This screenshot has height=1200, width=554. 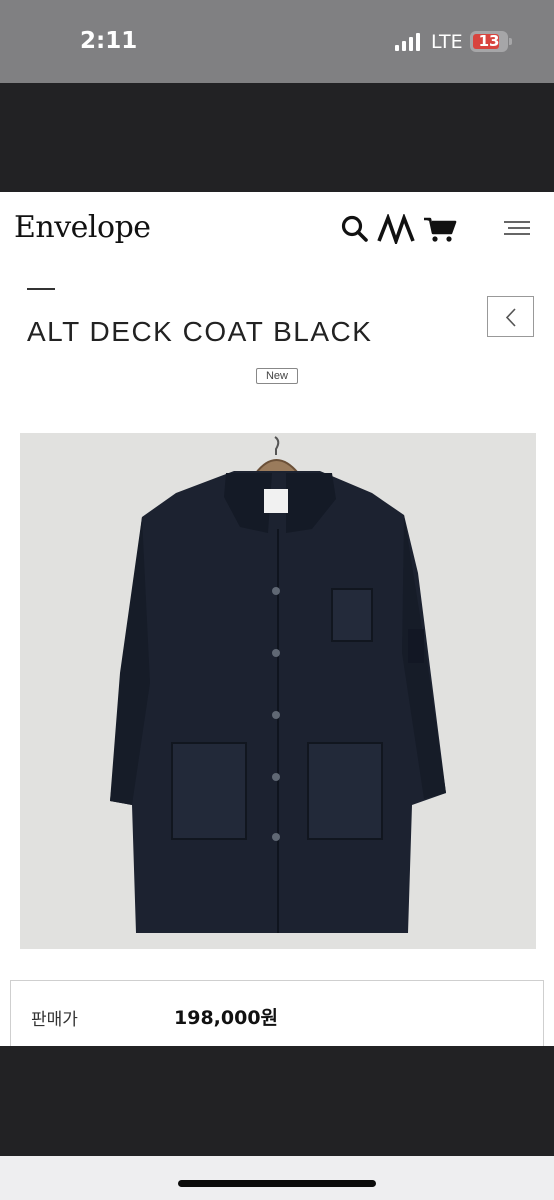 I want to click on battery-icon: 13, so click(x=489, y=41).